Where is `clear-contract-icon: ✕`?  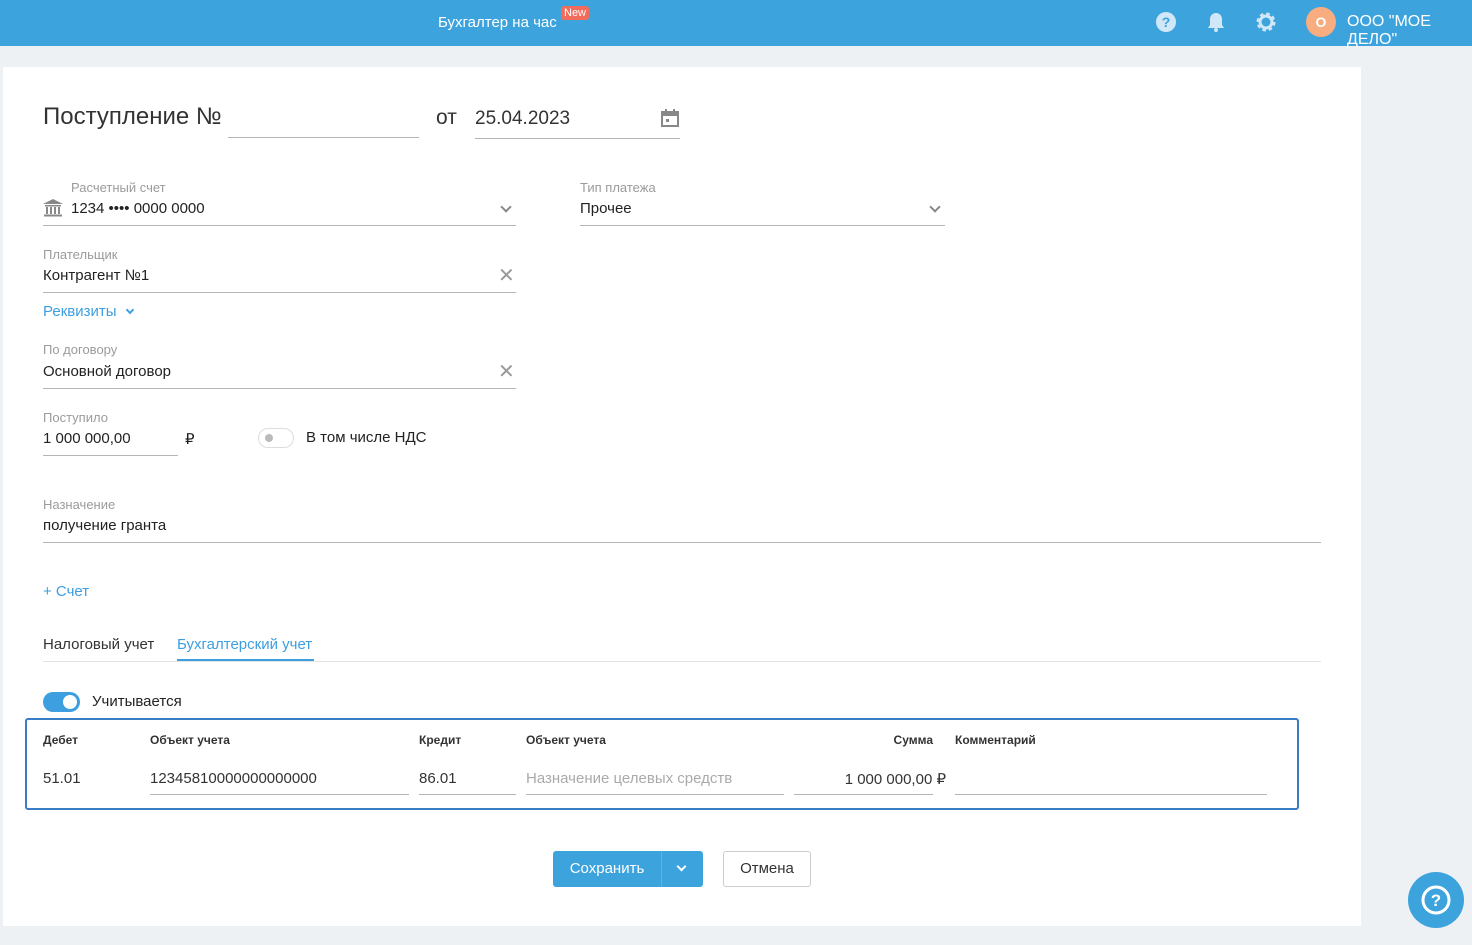 clear-contract-icon: ✕ is located at coordinates (506, 371).